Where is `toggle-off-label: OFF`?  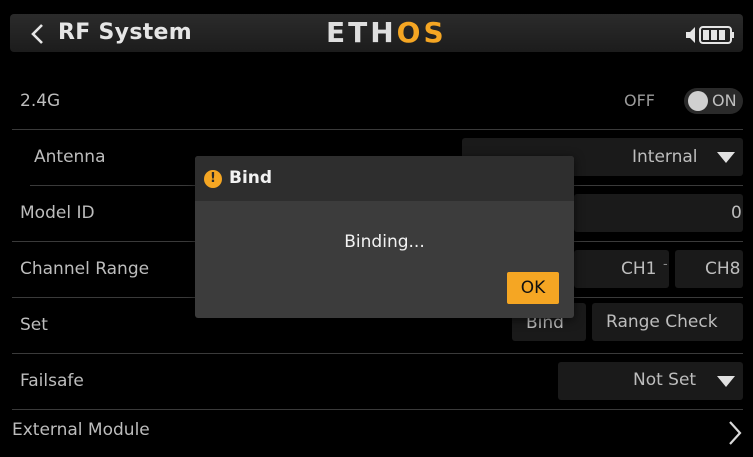
toggle-off-label: OFF is located at coordinates (639, 100).